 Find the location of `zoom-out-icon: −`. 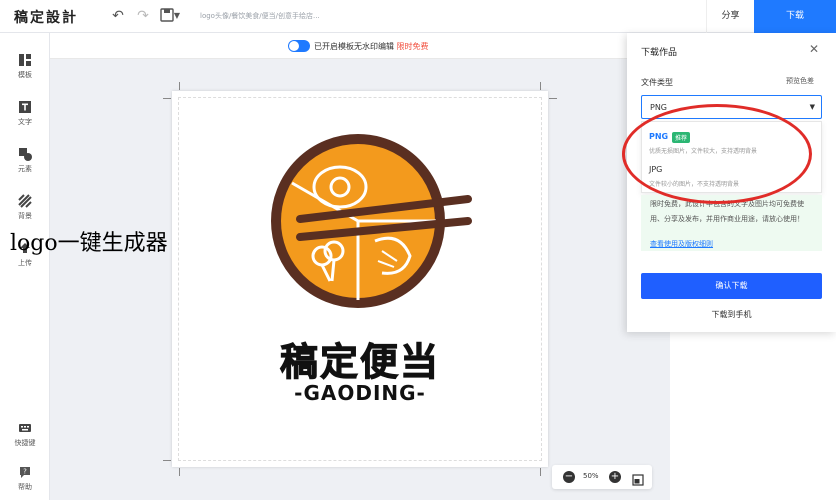

zoom-out-icon: − is located at coordinates (569, 477).